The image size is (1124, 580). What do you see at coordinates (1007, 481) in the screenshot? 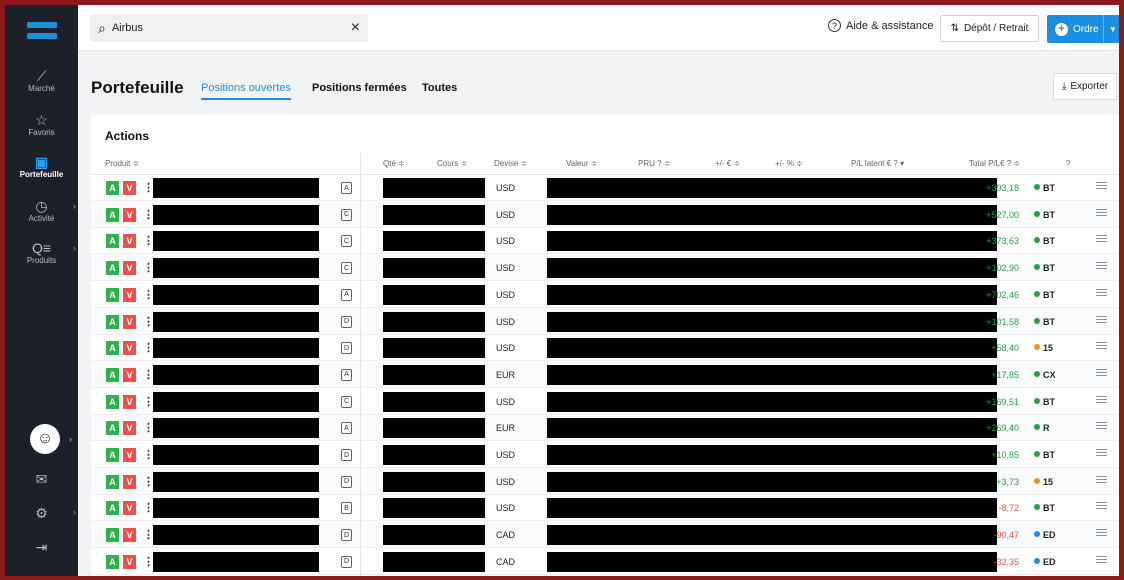
I see `total-pl-cell: +3,73` at bounding box center [1007, 481].